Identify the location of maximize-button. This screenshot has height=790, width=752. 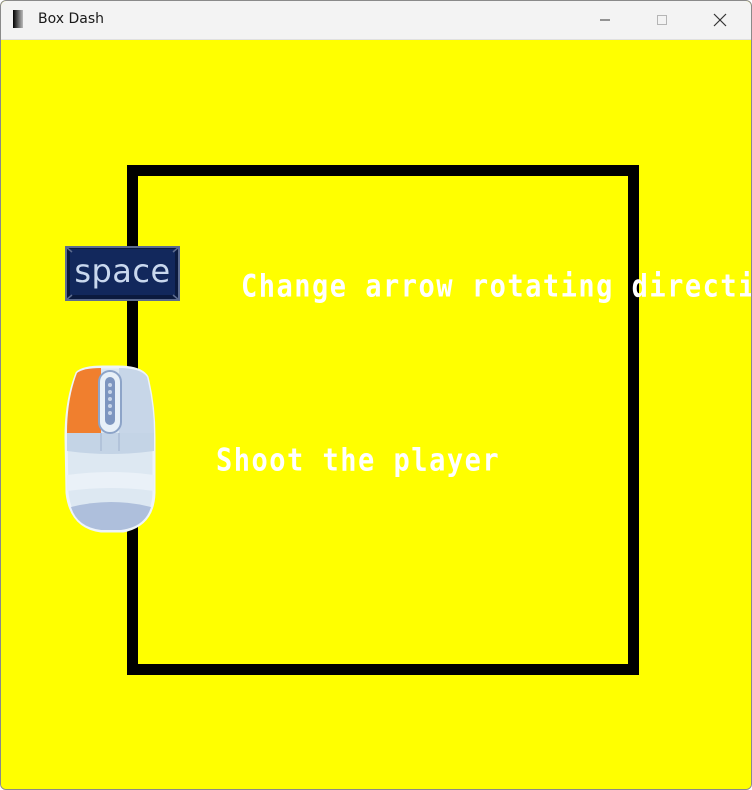
(662, 20).